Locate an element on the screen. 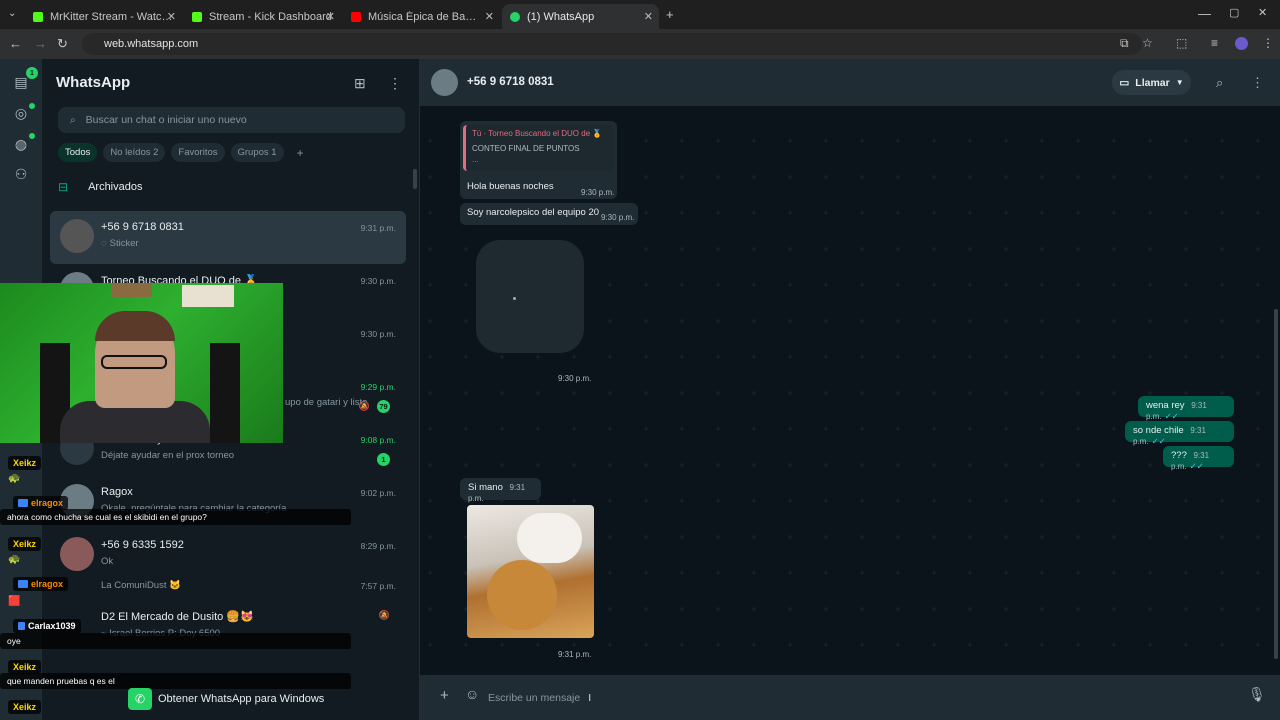  chat-time: 9:08 p.m. is located at coordinates (378, 440).